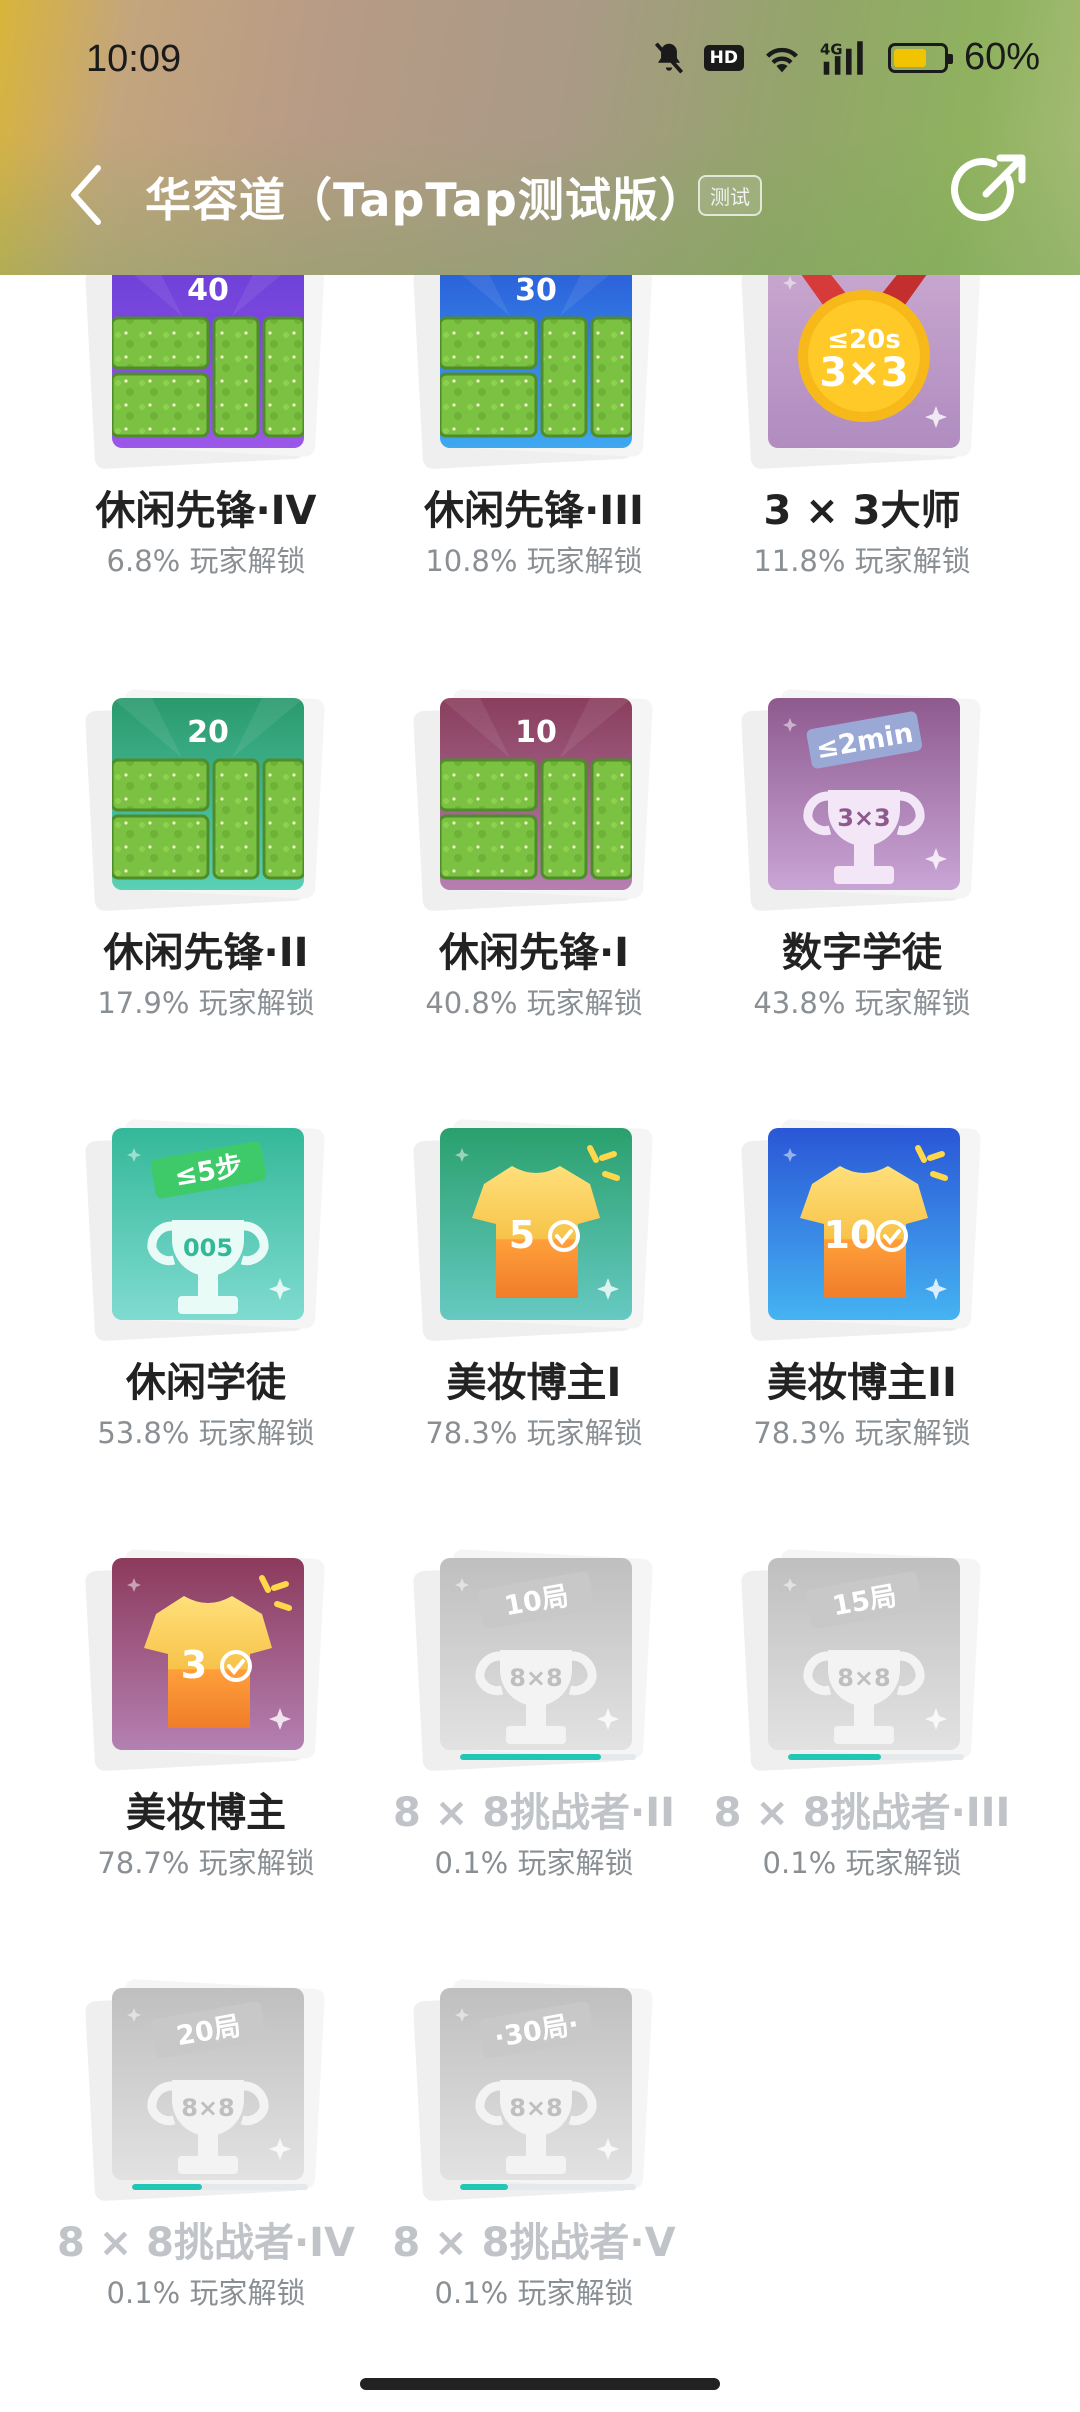  I want to click on achievement-card: 5 美妆博主I 78.3% 玩家解锁, so click(534, 1333).